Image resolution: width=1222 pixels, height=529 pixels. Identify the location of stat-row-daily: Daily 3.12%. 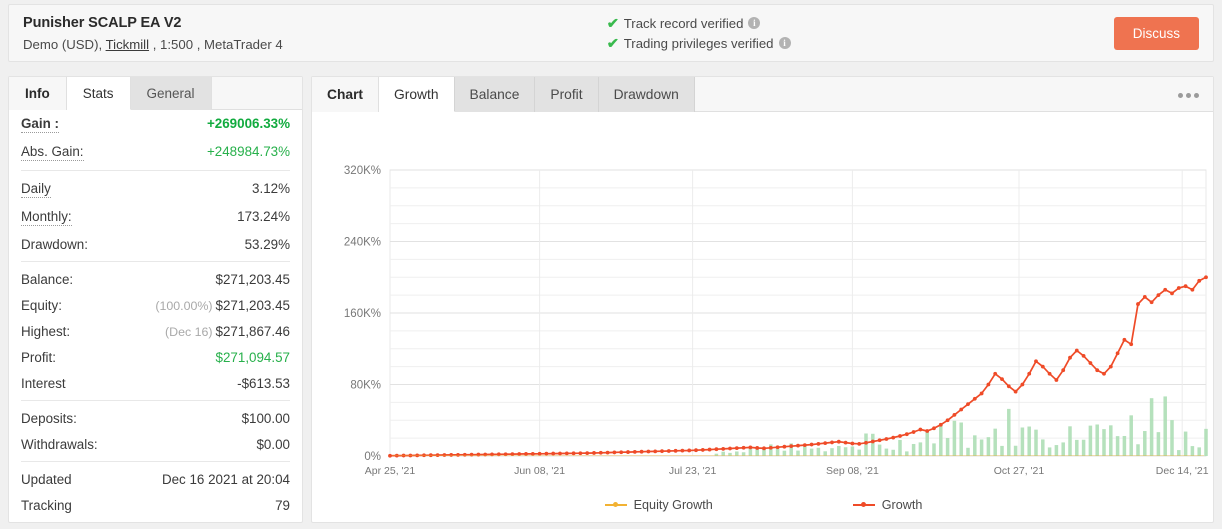
(155, 189).